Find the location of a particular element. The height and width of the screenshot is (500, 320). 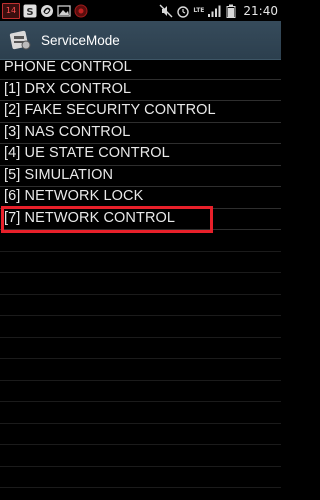

status-bar-left: 14 S is located at coordinates (44, 10).